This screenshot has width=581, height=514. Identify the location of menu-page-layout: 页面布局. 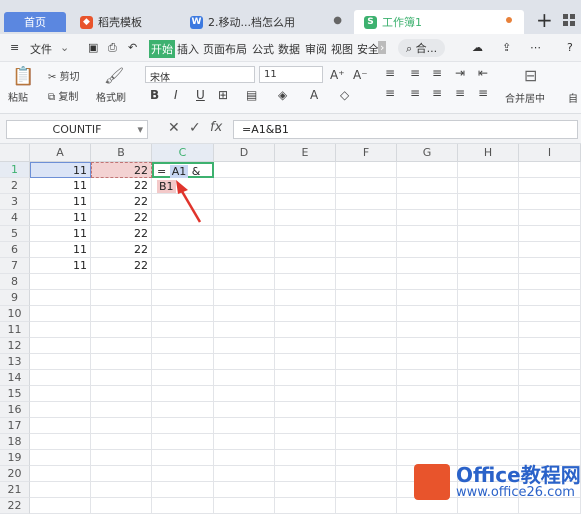
(225, 49).